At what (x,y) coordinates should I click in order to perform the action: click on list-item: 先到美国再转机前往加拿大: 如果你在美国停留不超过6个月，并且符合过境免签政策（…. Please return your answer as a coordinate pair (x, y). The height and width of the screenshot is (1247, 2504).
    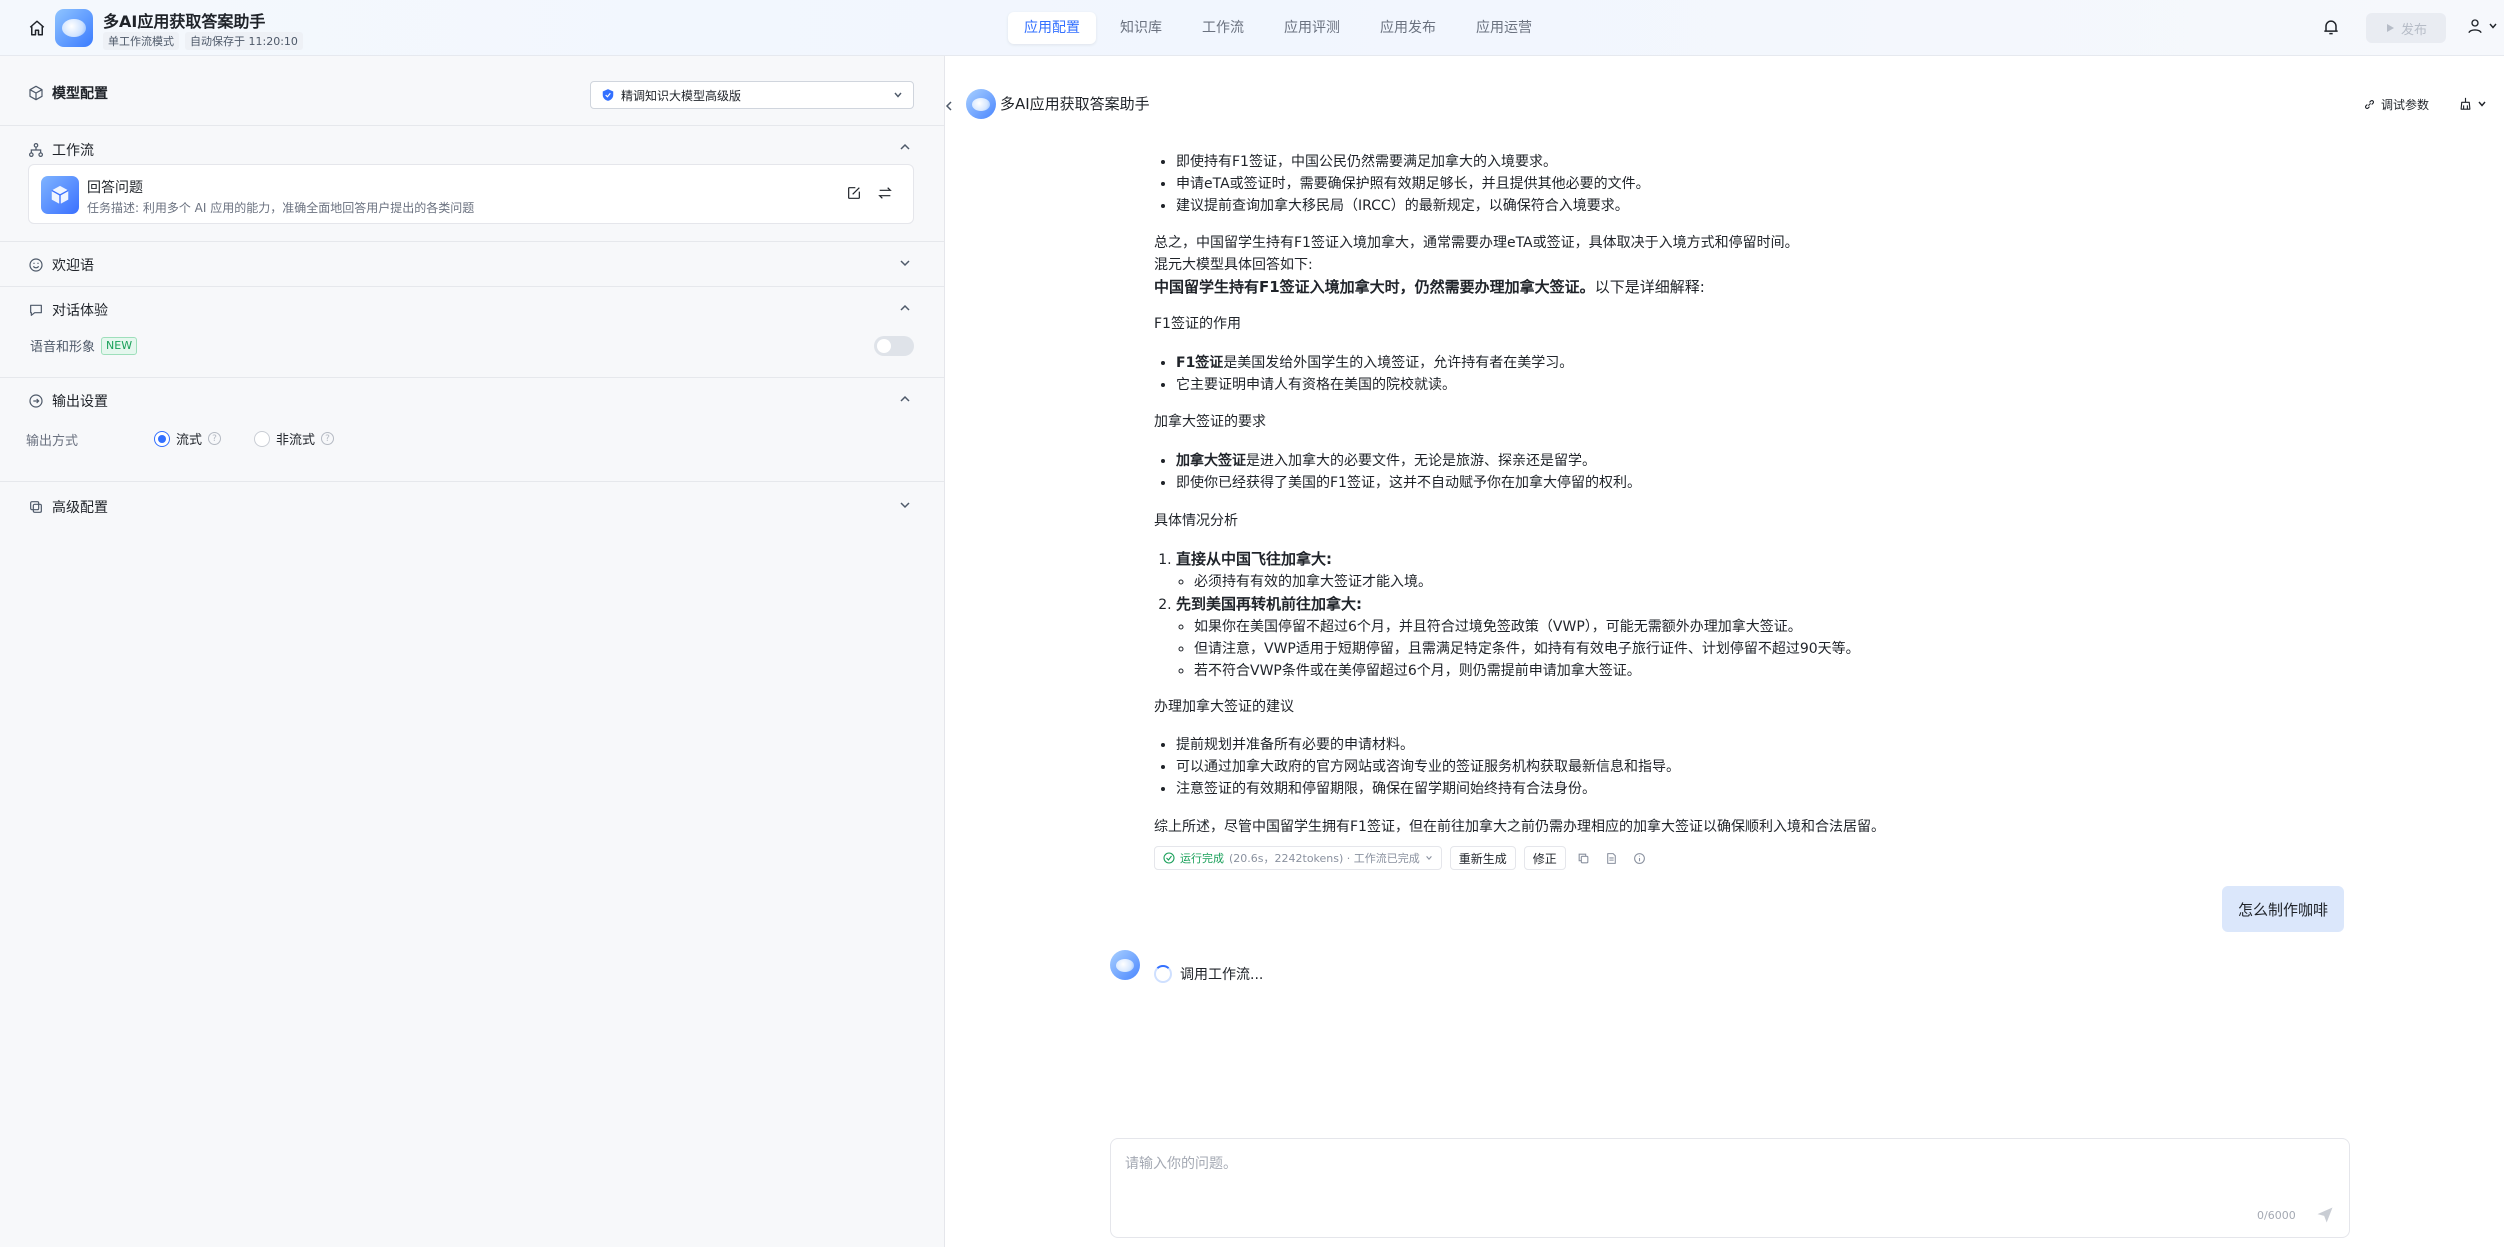
    Looking at the image, I should click on (1595, 637).